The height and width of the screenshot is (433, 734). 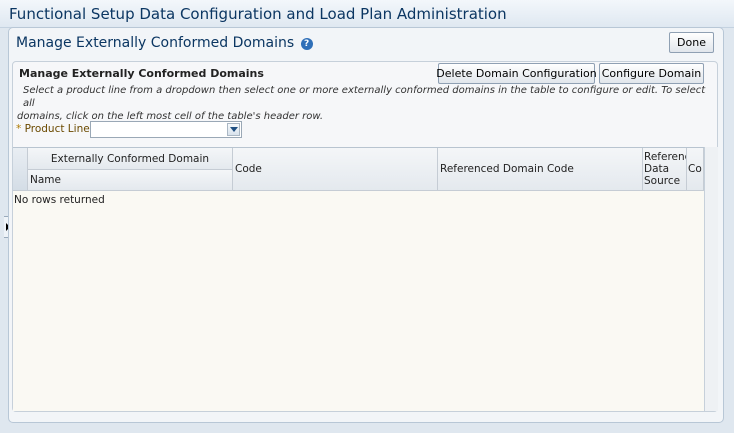 I want to click on page-title: Manage Externally Conformed Domains ?, so click(x=164, y=43).